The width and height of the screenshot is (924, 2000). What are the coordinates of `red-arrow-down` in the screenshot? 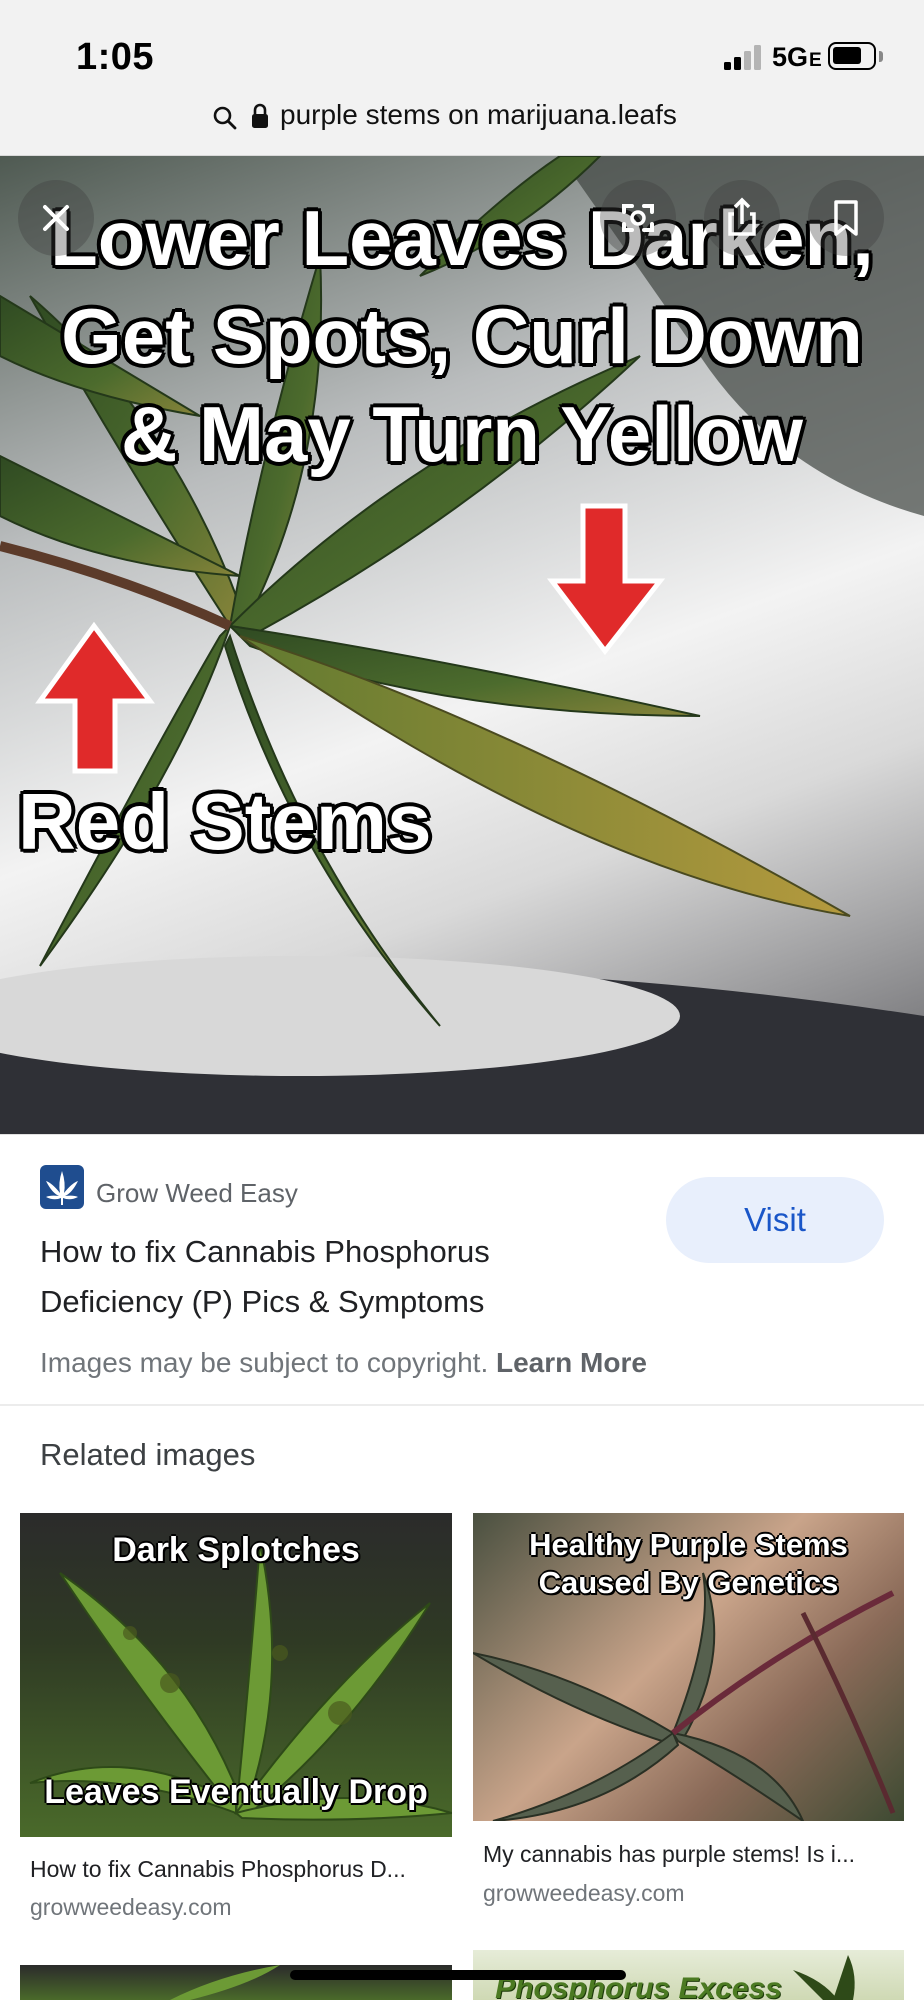 It's located at (606, 579).